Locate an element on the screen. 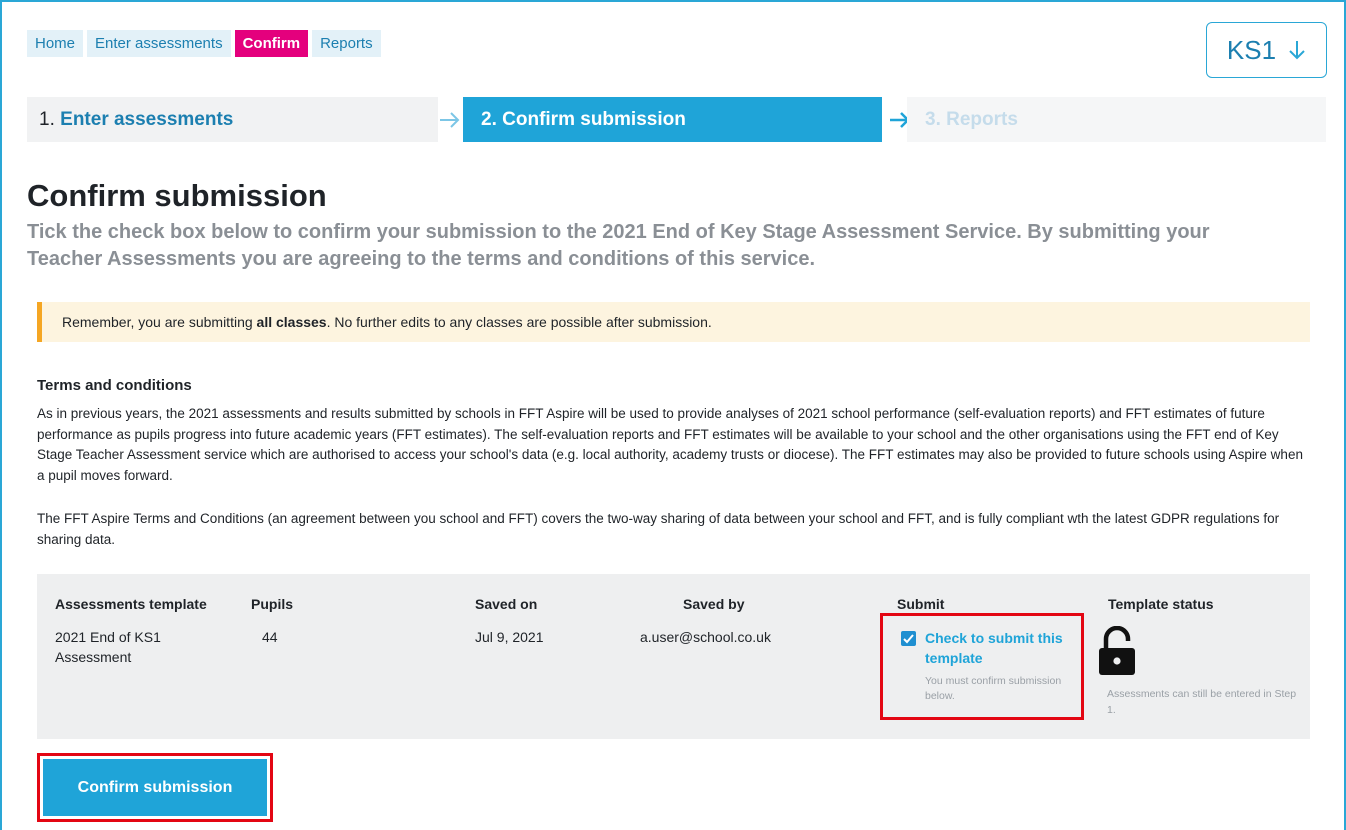  step-1-number: 1. is located at coordinates (47, 119).